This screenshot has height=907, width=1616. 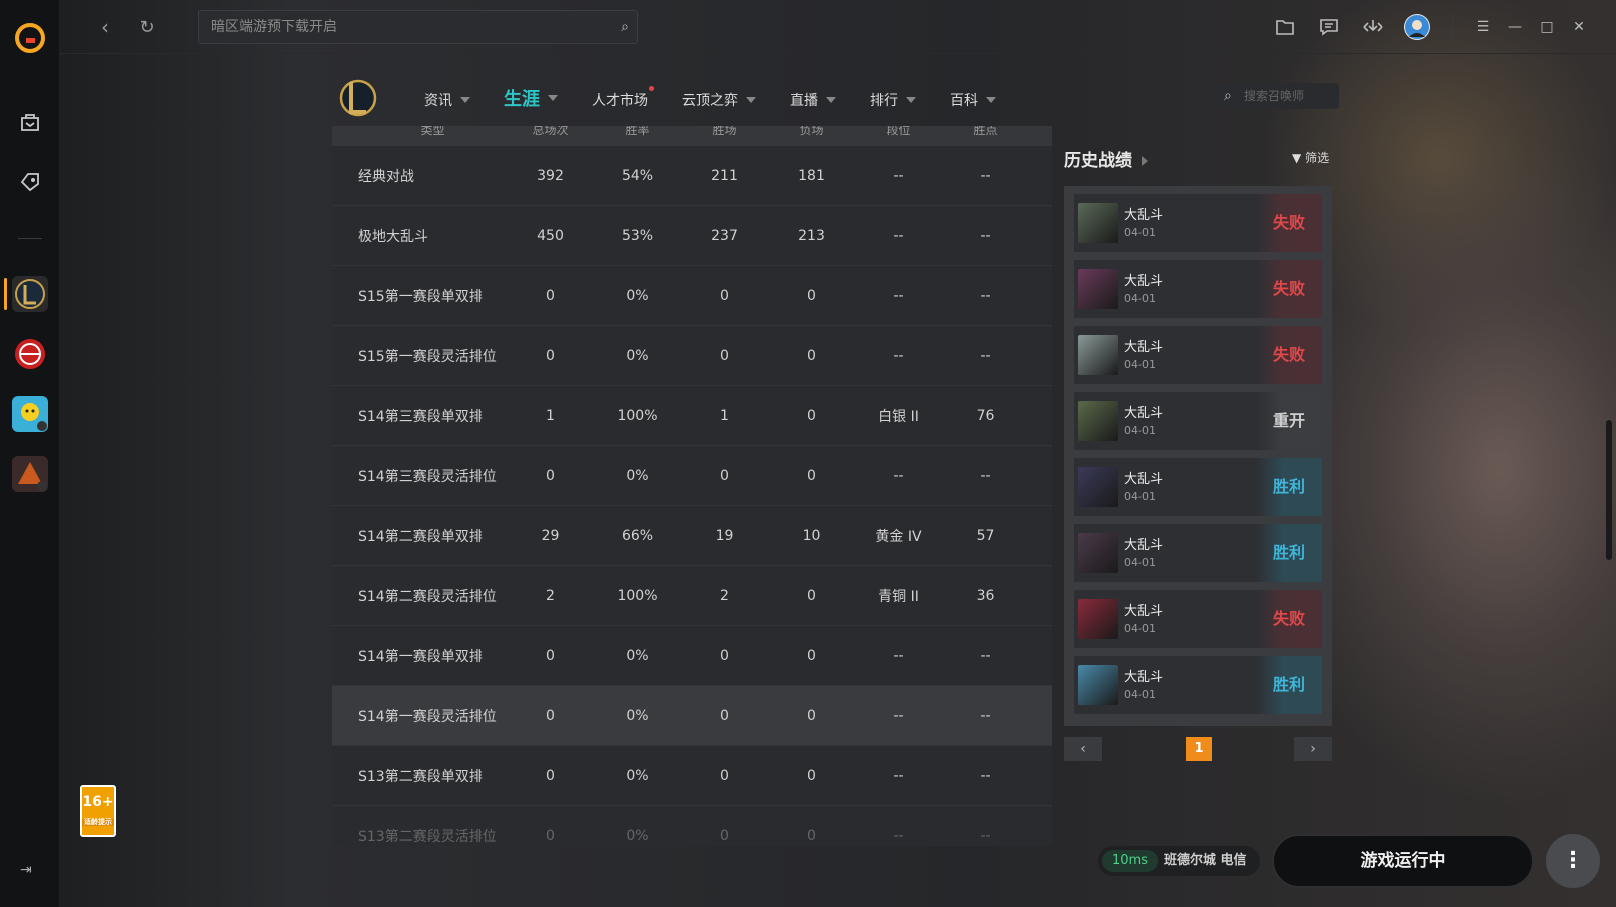 I want to click on next-page-button: ›, so click(x=1313, y=749).